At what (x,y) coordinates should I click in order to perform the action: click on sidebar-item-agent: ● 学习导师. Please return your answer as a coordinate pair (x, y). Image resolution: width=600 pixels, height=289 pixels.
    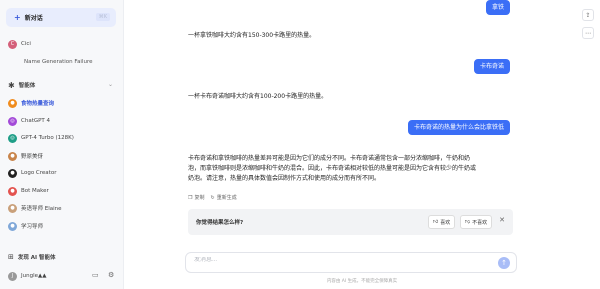
    Looking at the image, I should click on (25, 226).